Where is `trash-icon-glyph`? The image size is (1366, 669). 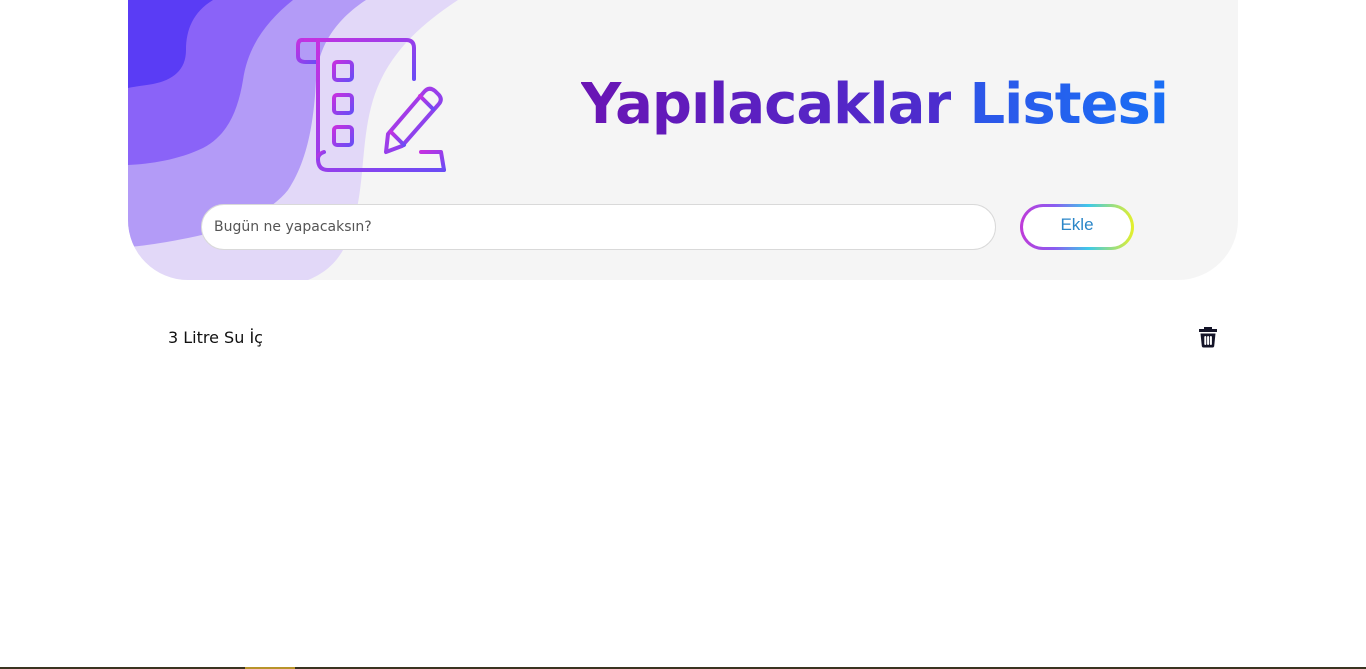 trash-icon-glyph is located at coordinates (1208, 337).